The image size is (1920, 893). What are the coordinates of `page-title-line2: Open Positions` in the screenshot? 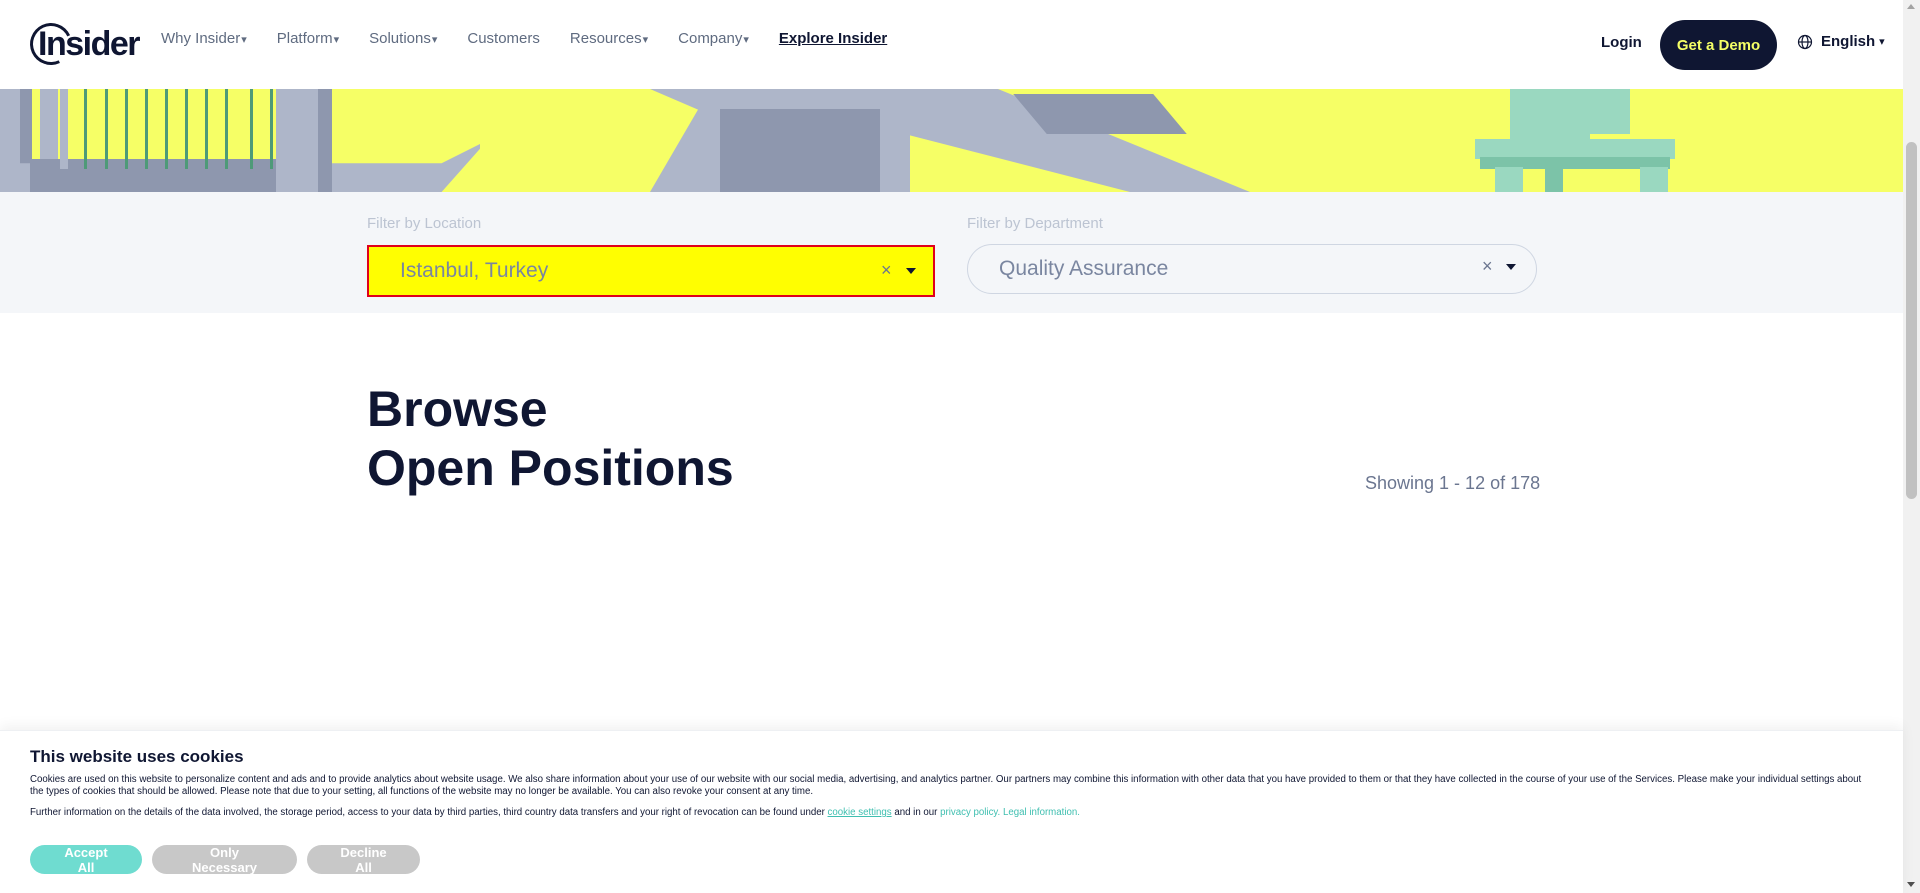 It's located at (550, 468).